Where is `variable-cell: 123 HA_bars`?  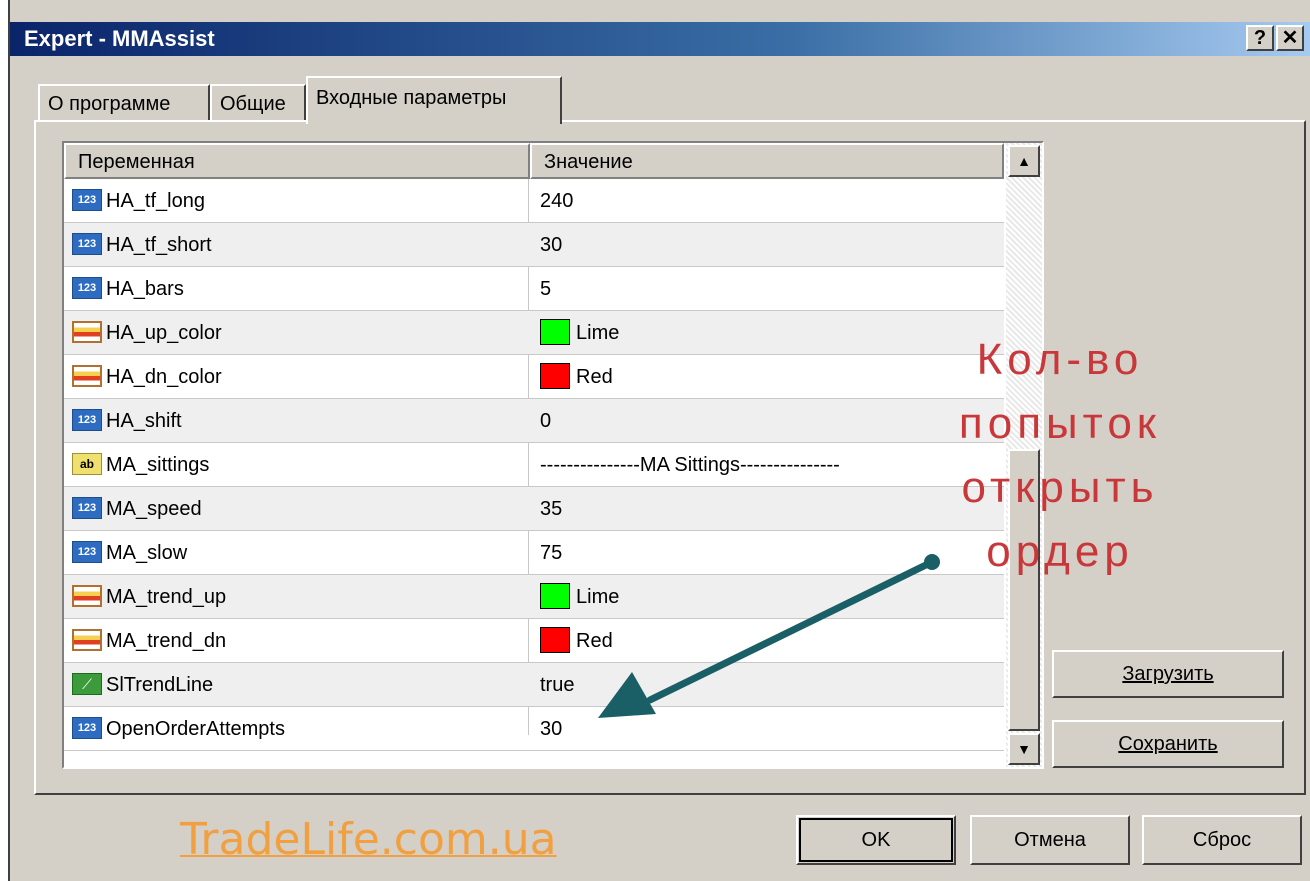 variable-cell: 123 HA_bars is located at coordinates (128, 289).